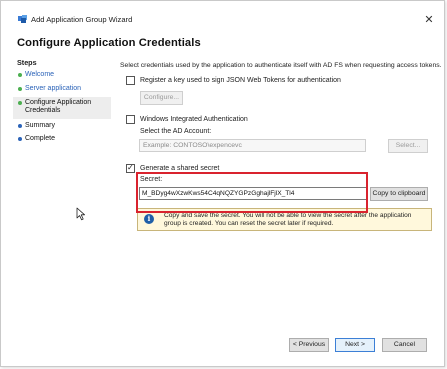 The height and width of the screenshot is (369, 447). What do you see at coordinates (194, 119) in the screenshot?
I see `windows-auth-label: Windows Integrated Authentication` at bounding box center [194, 119].